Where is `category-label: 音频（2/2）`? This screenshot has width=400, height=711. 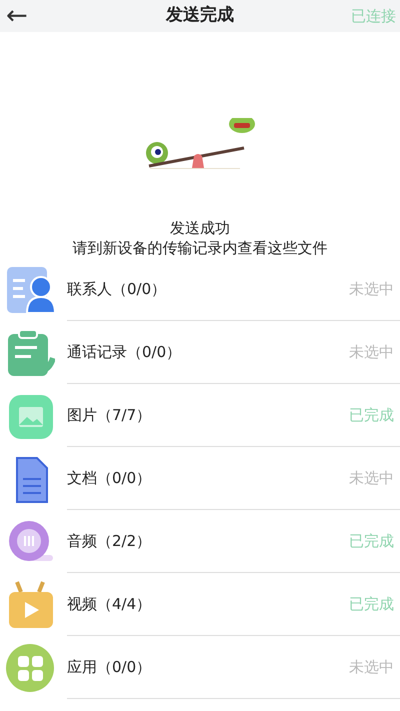 category-label: 音频（2/2） is located at coordinates (109, 541).